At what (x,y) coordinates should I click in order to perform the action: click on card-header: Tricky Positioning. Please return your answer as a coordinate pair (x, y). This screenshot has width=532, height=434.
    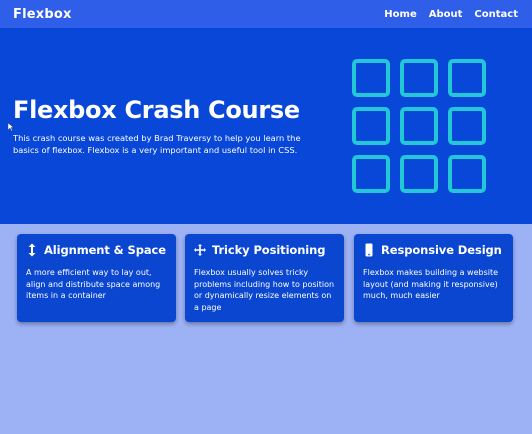
    Looking at the image, I should click on (264, 250).